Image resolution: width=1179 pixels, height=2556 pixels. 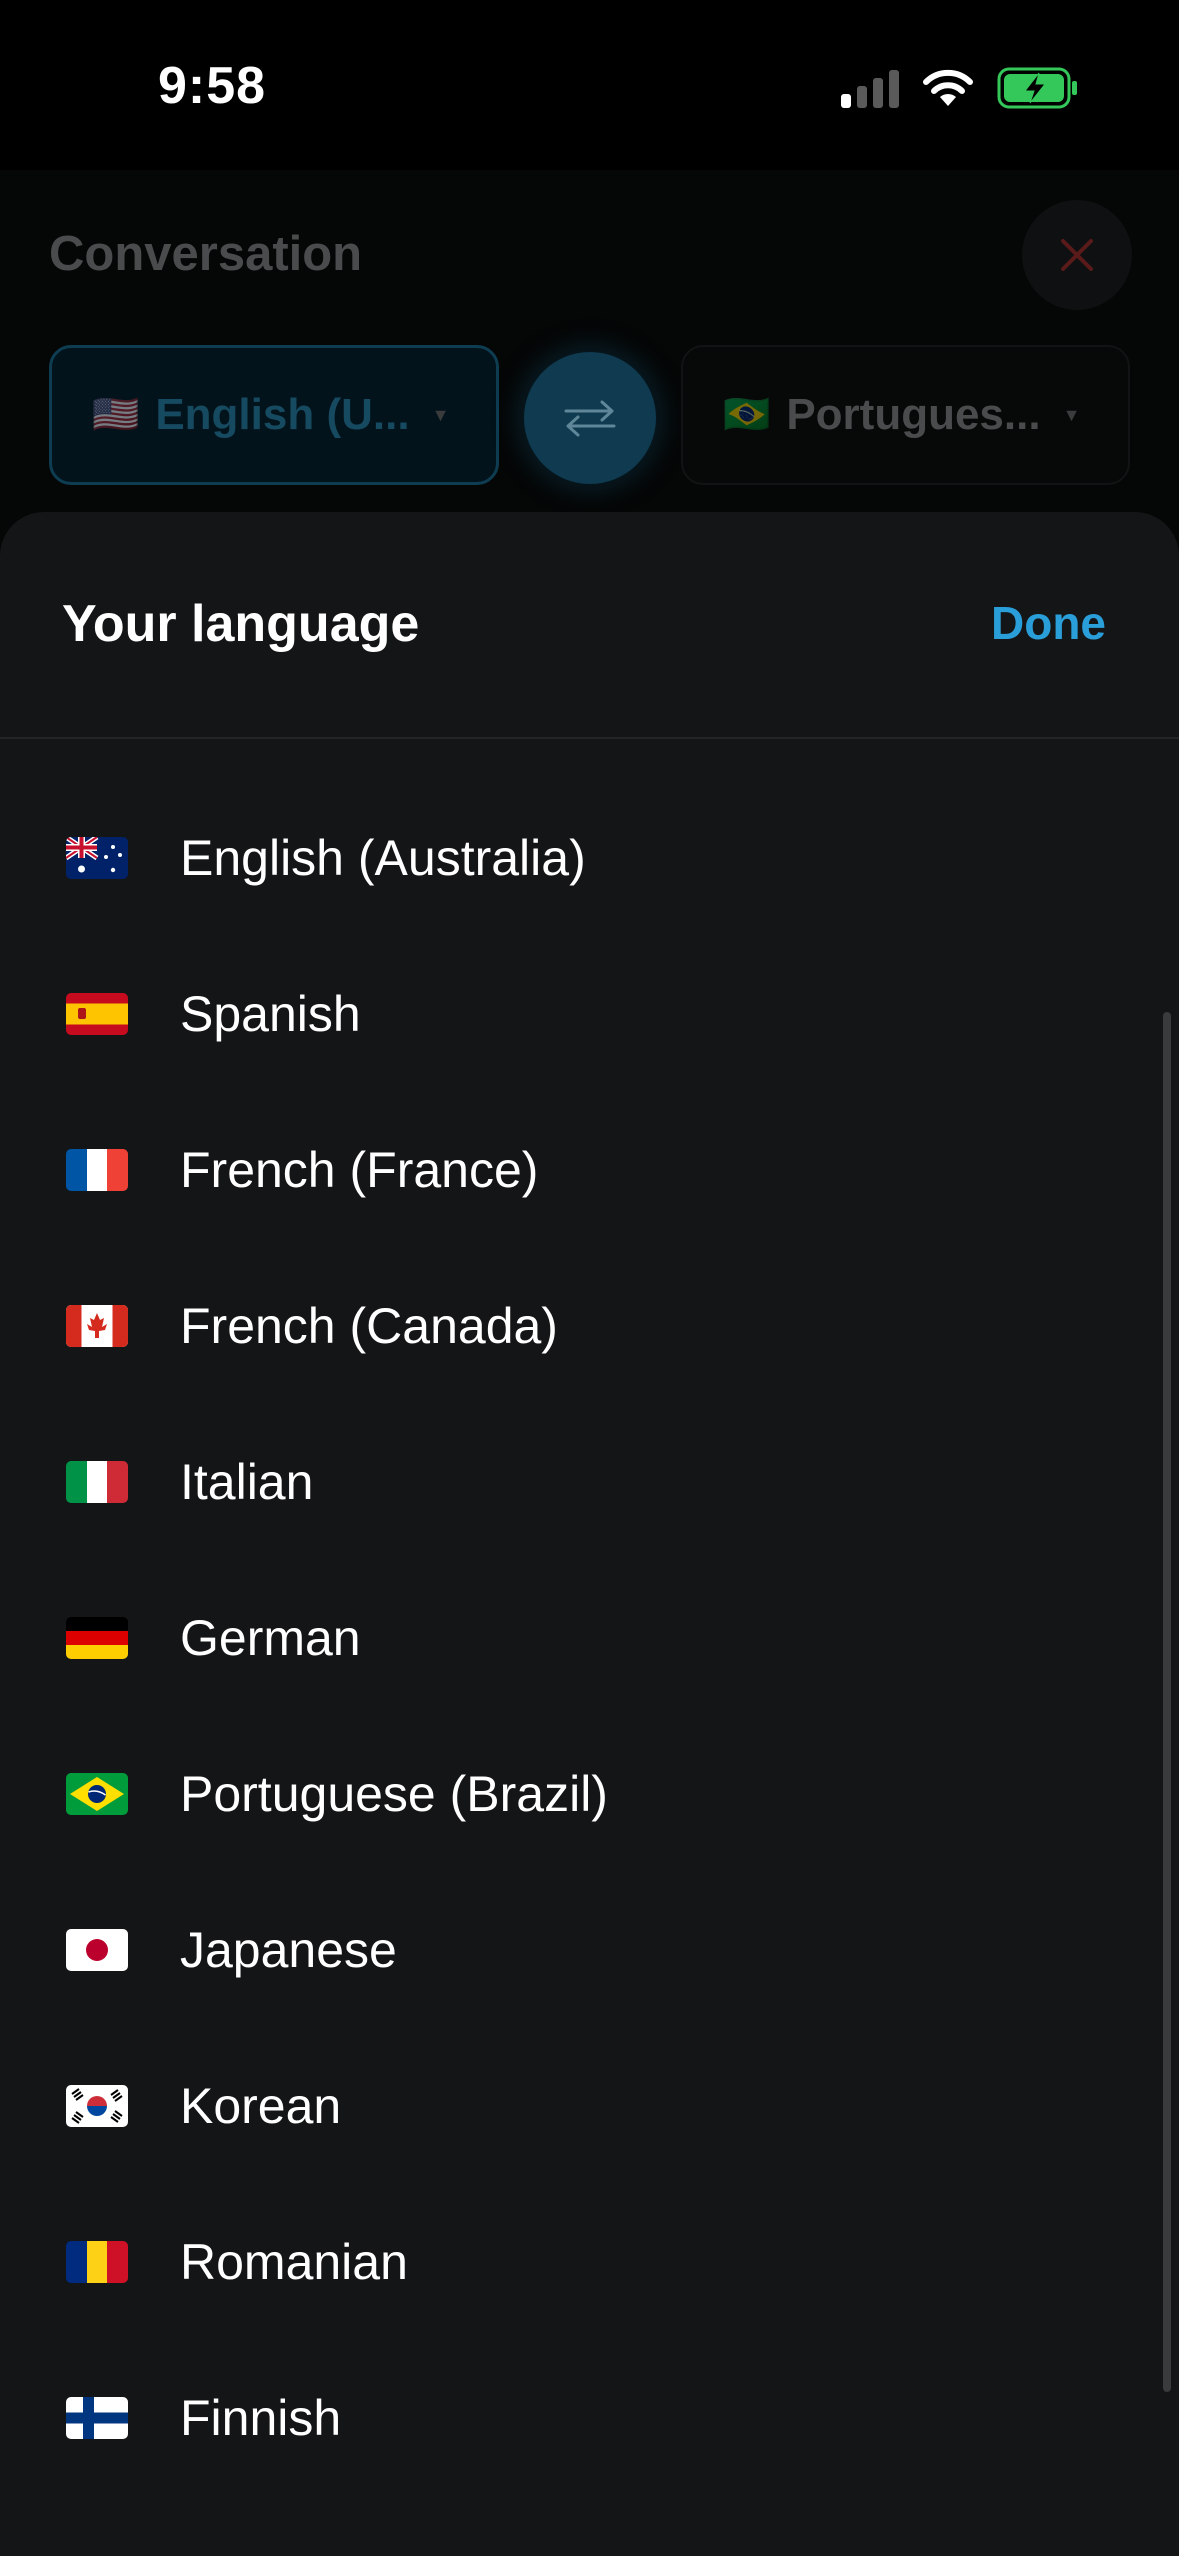 I want to click on source-language-selector: 🇺🇸 English (U... ▼, so click(x=274, y=415).